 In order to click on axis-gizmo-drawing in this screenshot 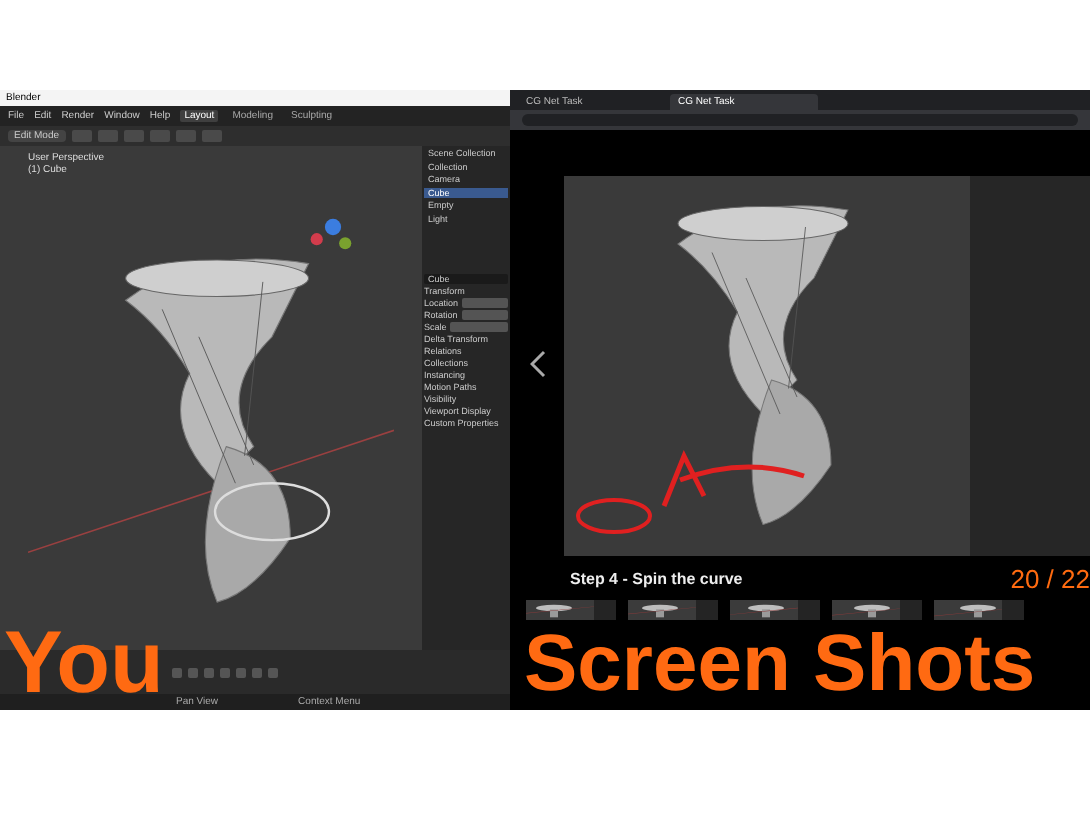, I will do `click(331, 234)`.